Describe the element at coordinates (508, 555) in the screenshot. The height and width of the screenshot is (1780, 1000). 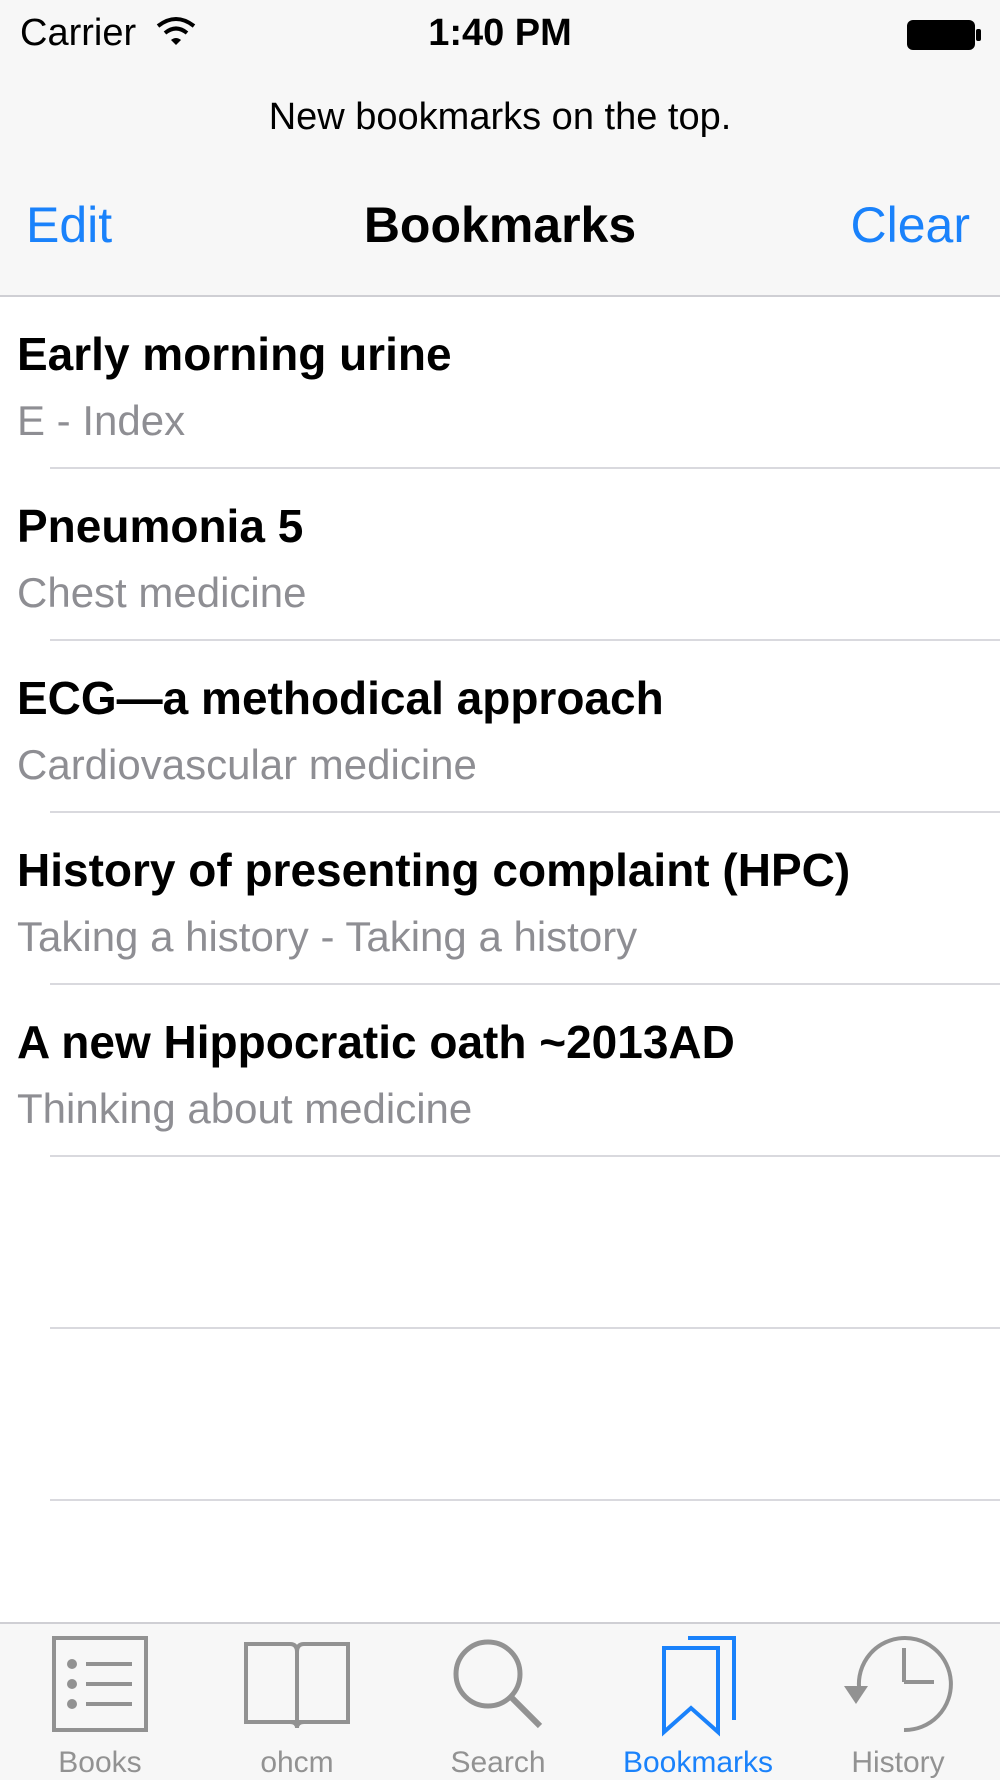
I see `list-item: Pneumonia 5 Chest medicine` at that location.